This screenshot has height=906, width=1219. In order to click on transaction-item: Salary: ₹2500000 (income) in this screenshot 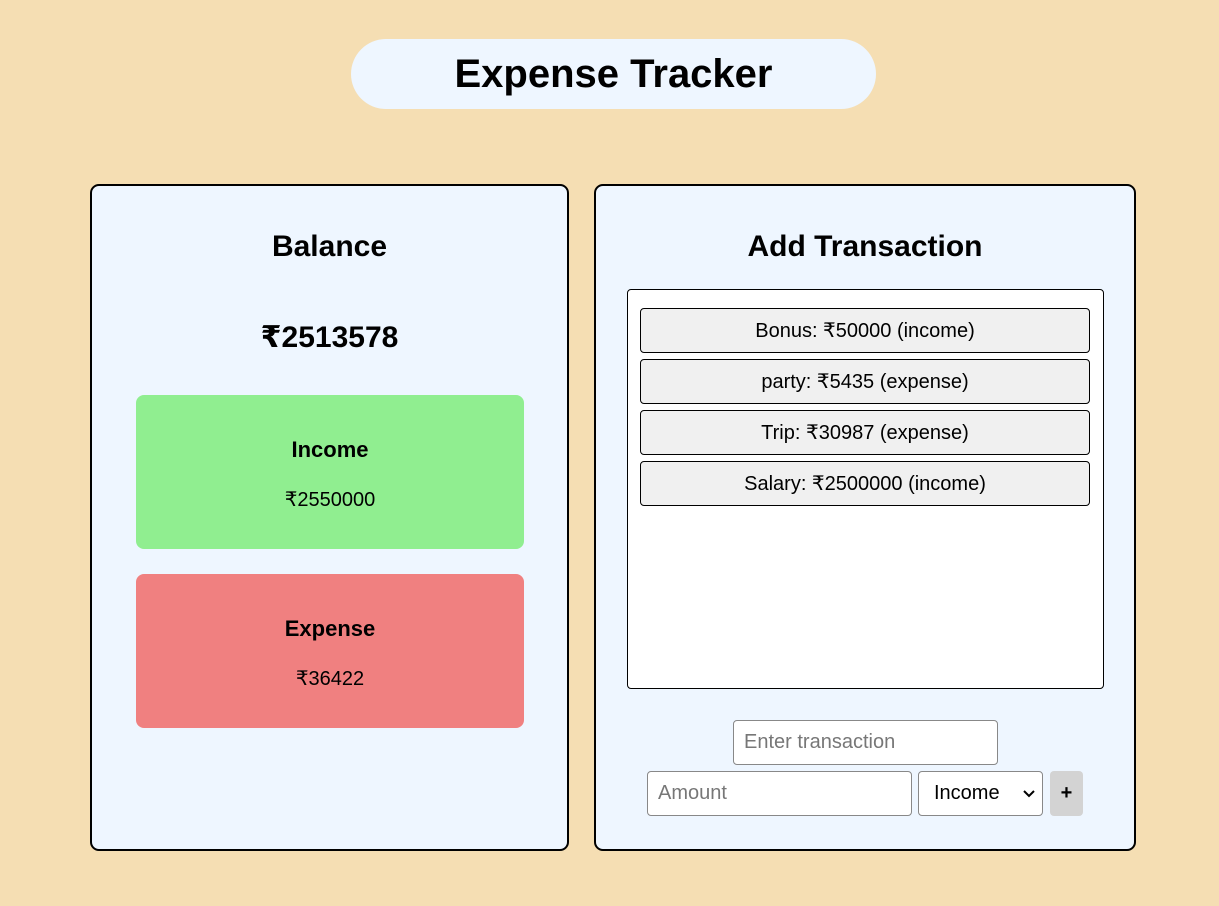, I will do `click(865, 483)`.